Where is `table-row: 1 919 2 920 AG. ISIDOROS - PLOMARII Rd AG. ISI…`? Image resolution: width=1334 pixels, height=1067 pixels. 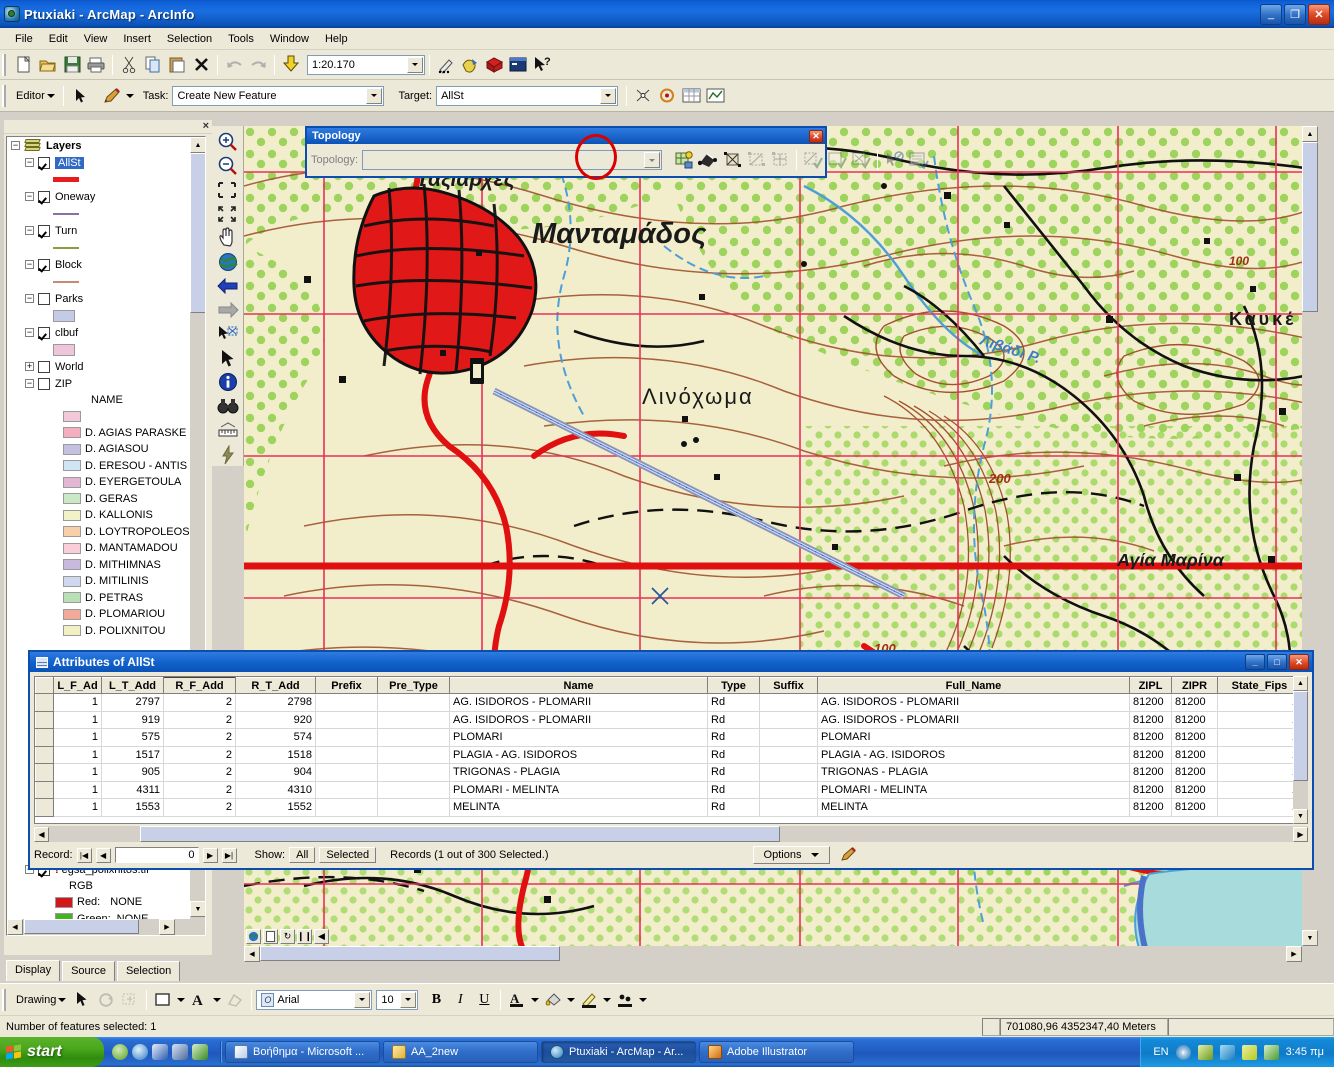
table-row: 1 919 2 920 AG. ISIDOROS - PLOMARII Rd AG. ISI… is located at coordinates (671, 719).